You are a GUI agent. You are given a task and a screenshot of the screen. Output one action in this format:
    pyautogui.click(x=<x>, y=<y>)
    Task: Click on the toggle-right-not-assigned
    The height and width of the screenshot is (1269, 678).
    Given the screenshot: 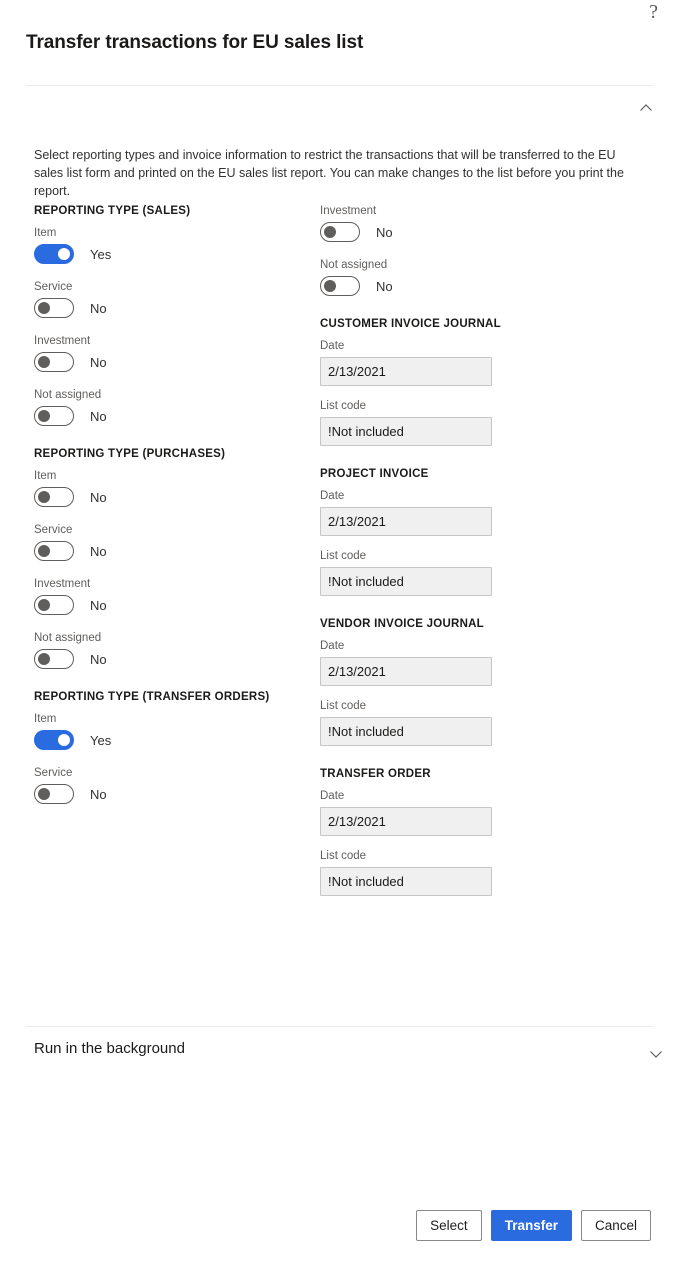 What is the action you would take?
    pyautogui.click(x=340, y=286)
    